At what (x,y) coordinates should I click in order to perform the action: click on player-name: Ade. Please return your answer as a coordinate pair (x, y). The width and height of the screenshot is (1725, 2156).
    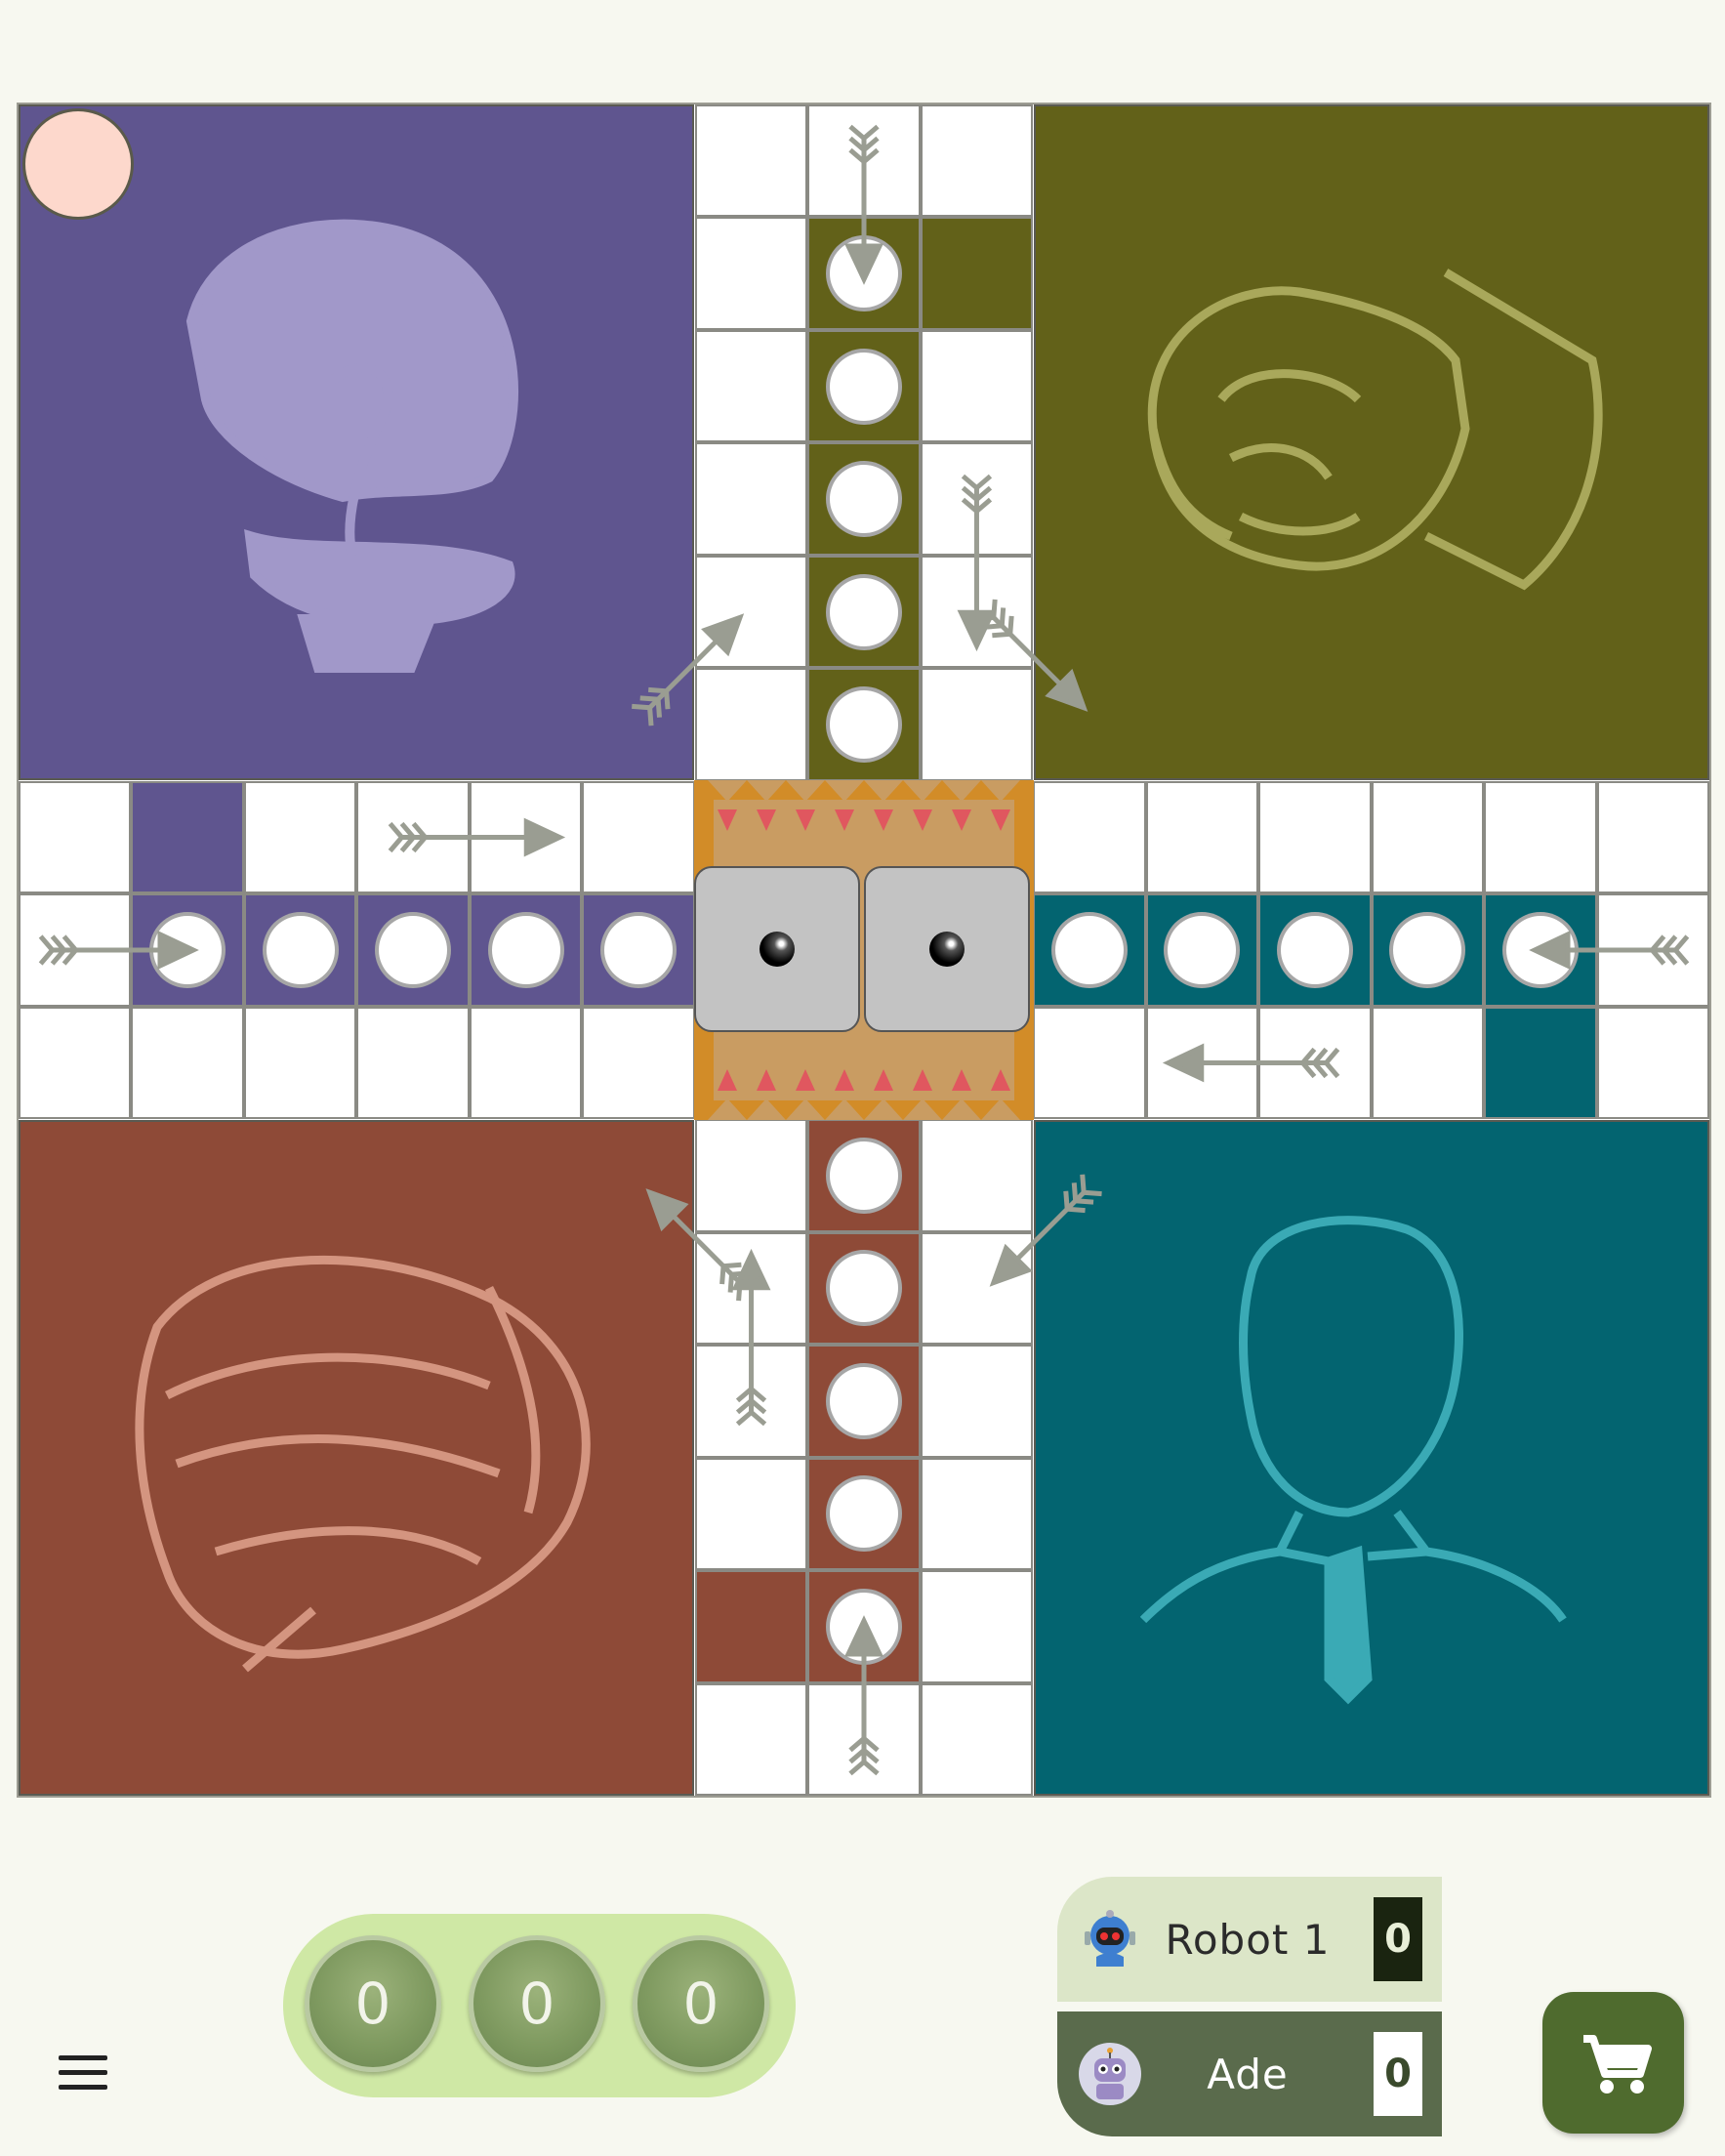
    Looking at the image, I should click on (1248, 2074).